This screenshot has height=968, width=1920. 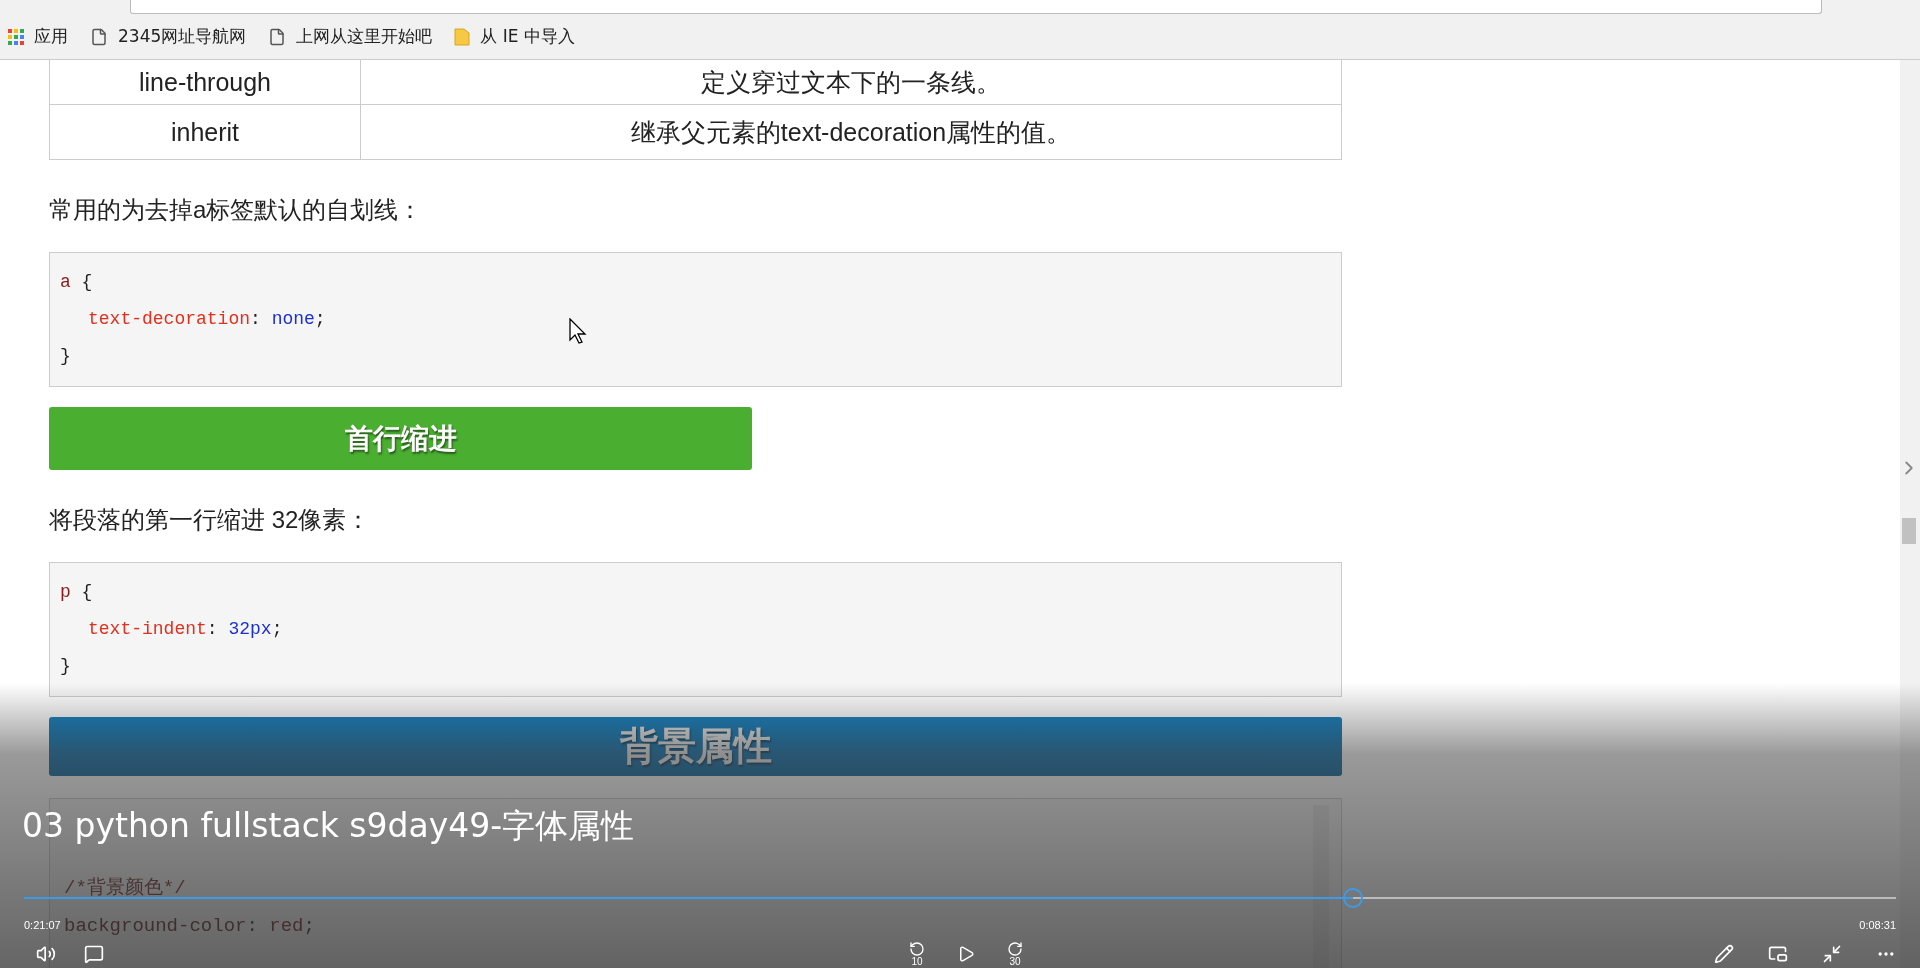 I want to click on paragraph: 常用的为去掉a标签默认的自划线：, so click(x=236, y=210).